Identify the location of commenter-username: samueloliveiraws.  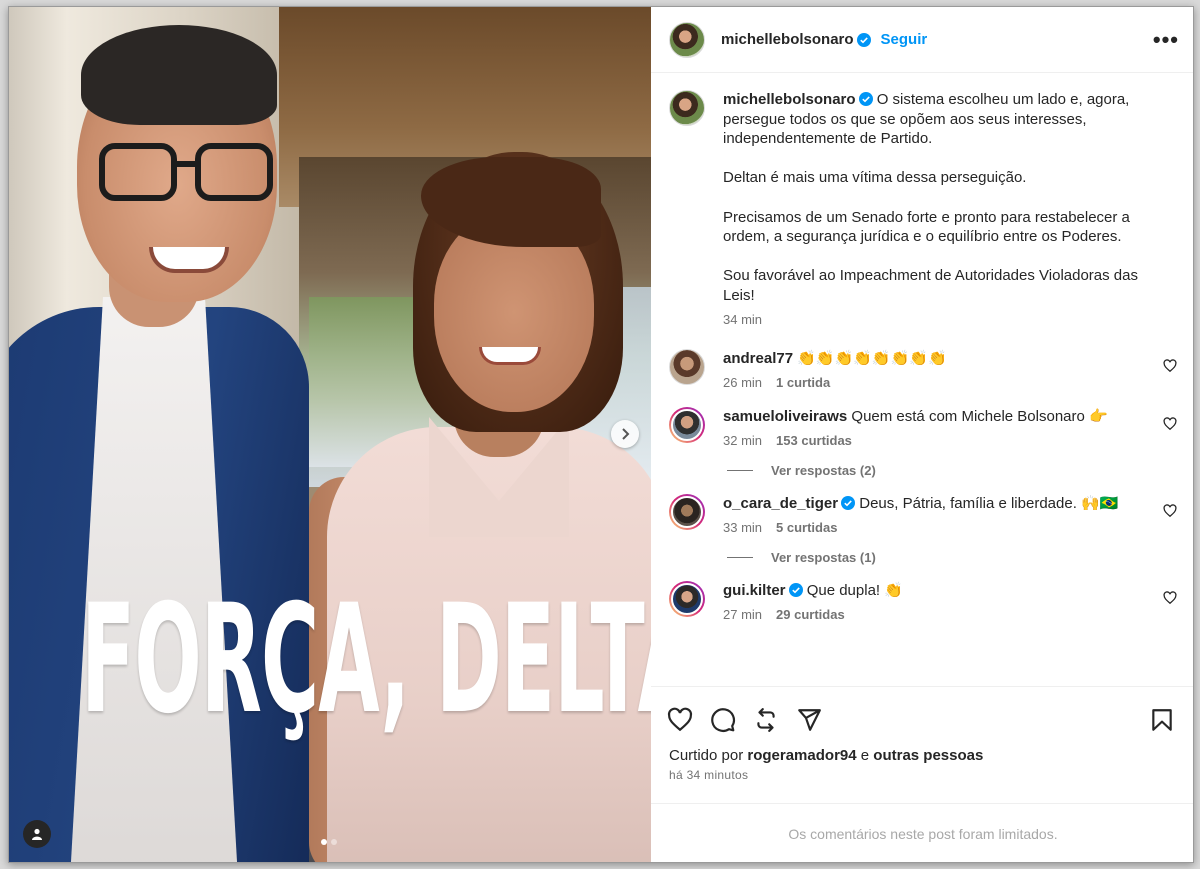
(785, 416).